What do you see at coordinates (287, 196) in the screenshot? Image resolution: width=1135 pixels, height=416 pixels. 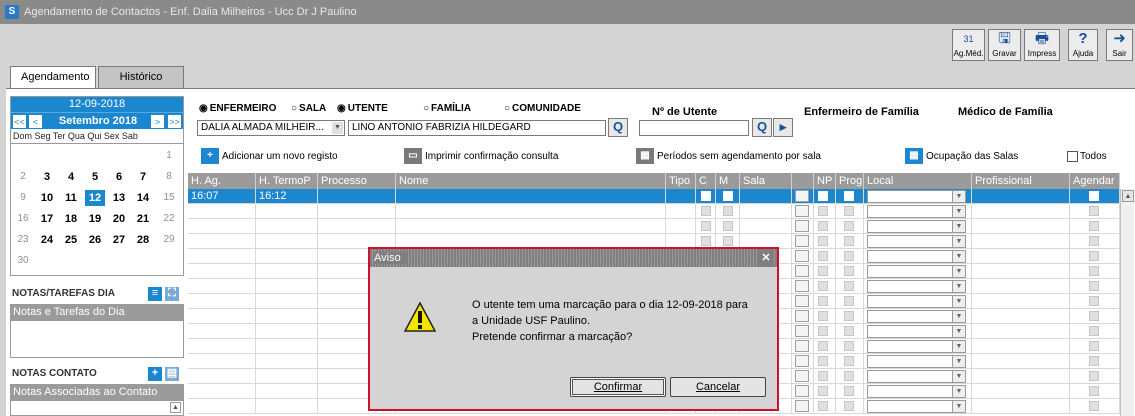 I see `table-cell: 16:12` at bounding box center [287, 196].